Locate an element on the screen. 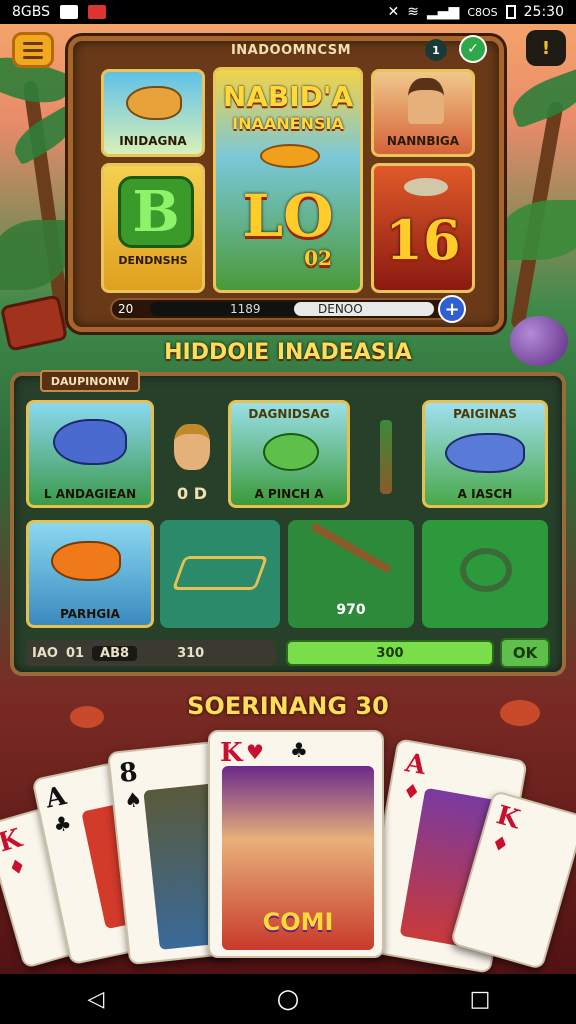  bar-right-value: DENOO is located at coordinates (340, 309).